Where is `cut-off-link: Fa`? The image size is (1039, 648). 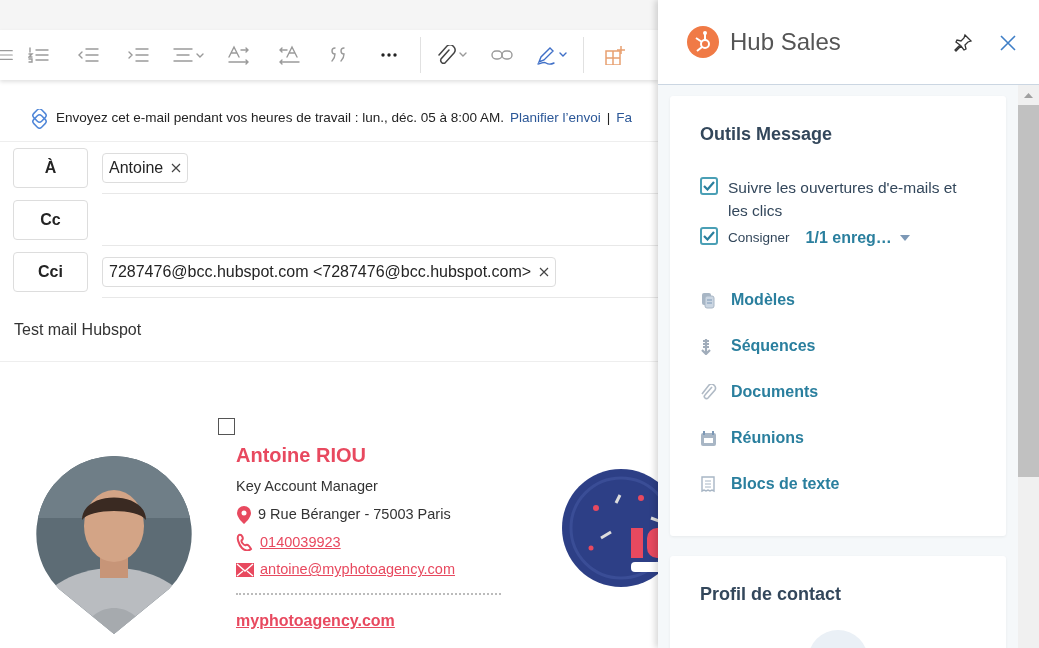
cut-off-link: Fa is located at coordinates (624, 118).